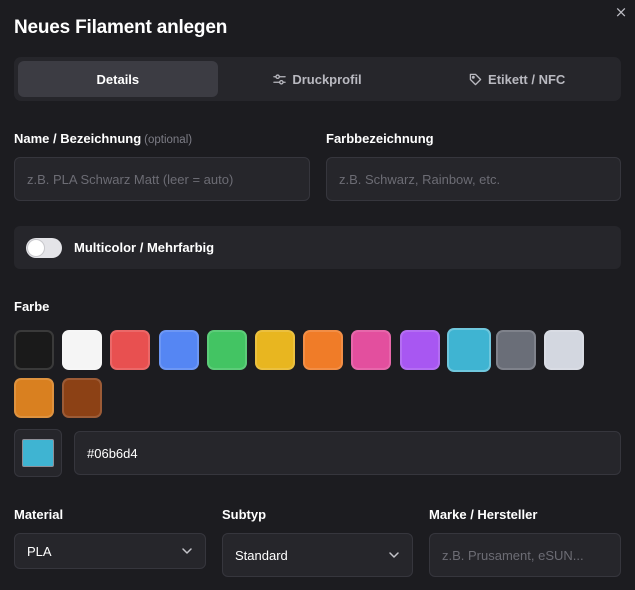 Image resolution: width=635 pixels, height=590 pixels. What do you see at coordinates (110, 551) in the screenshot?
I see `material-select: PLA` at bounding box center [110, 551].